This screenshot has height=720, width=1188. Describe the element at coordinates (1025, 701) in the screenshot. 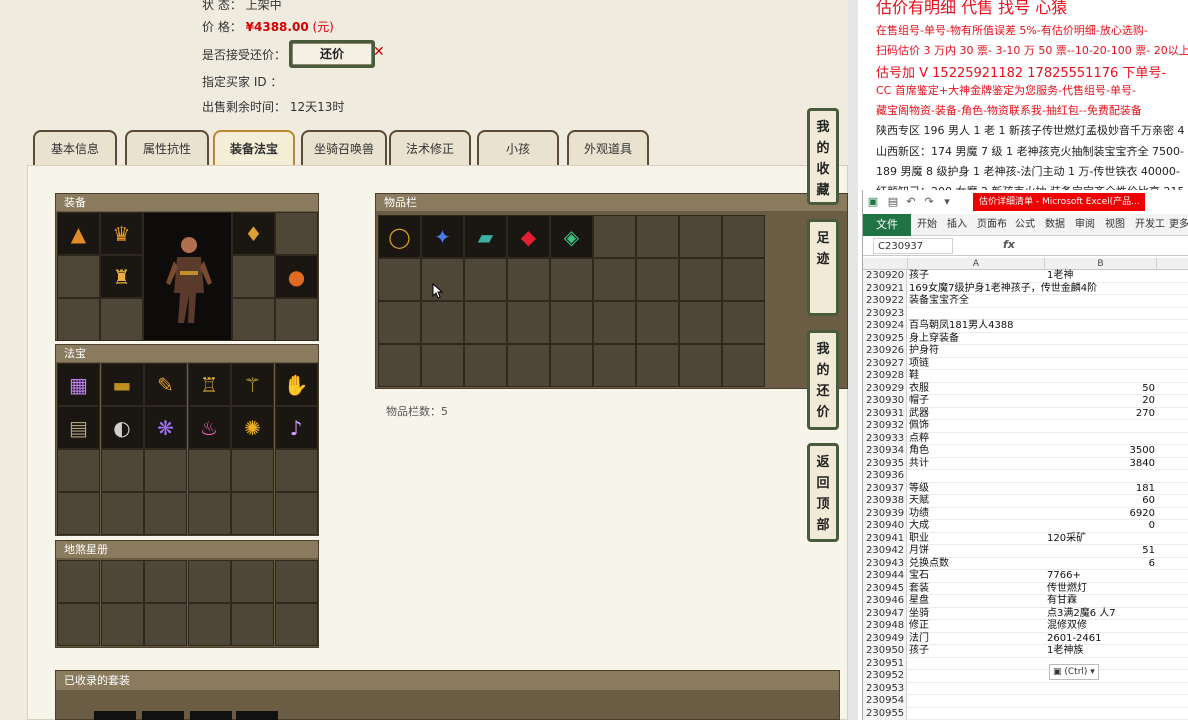

I see `sheet-row: 230954` at that location.